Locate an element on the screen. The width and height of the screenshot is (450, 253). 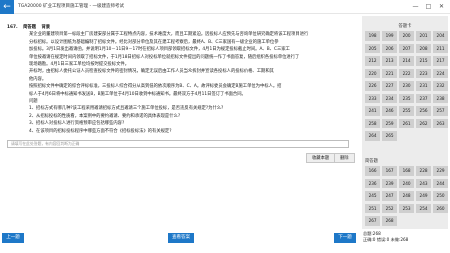
question-cell: 226 is located at coordinates (373, 86).